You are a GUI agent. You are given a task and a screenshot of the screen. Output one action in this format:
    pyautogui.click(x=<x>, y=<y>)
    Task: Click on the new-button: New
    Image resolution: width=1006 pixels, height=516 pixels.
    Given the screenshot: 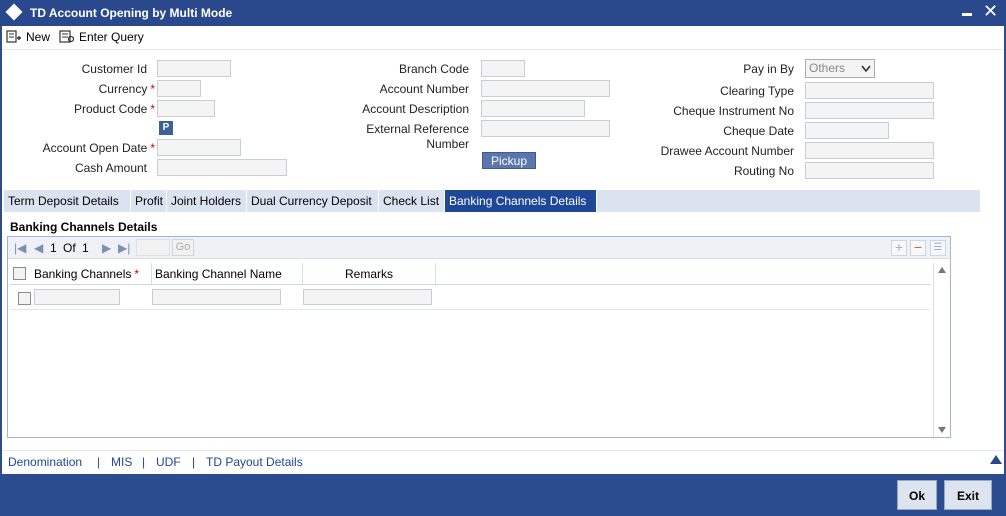 What is the action you would take?
    pyautogui.click(x=28, y=37)
    